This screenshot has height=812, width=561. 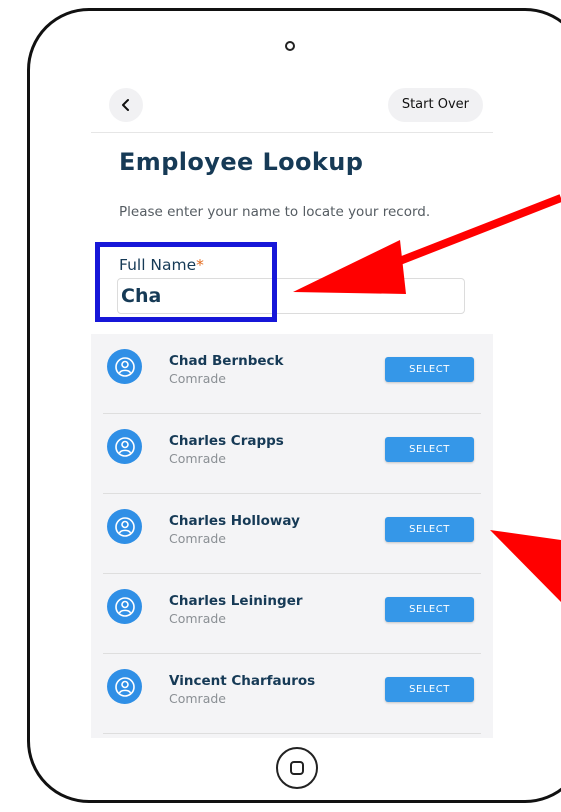 I want to click on chevron-left-icon, so click(x=125, y=105).